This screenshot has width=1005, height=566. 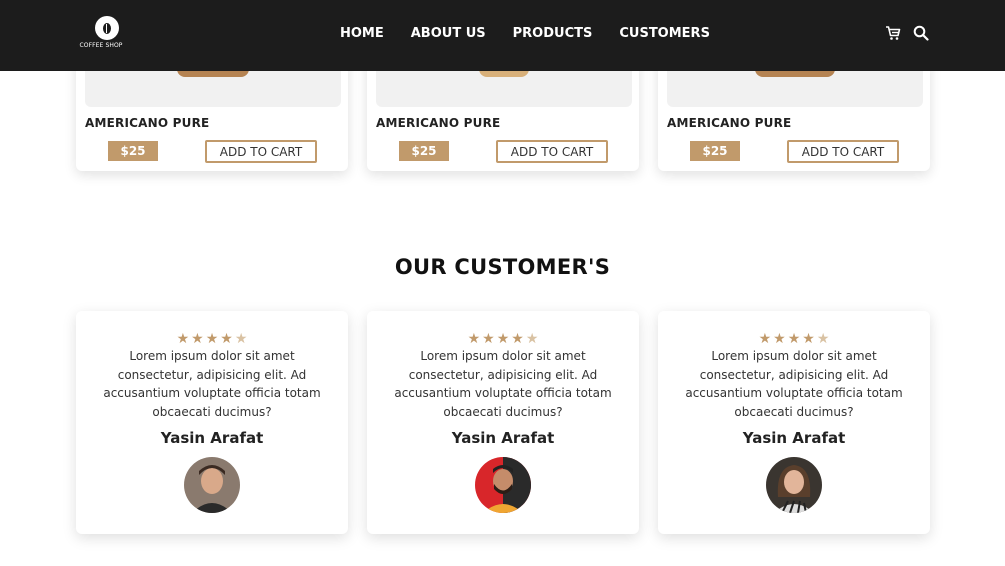 I want to click on nav-home: HOME, so click(x=362, y=33).